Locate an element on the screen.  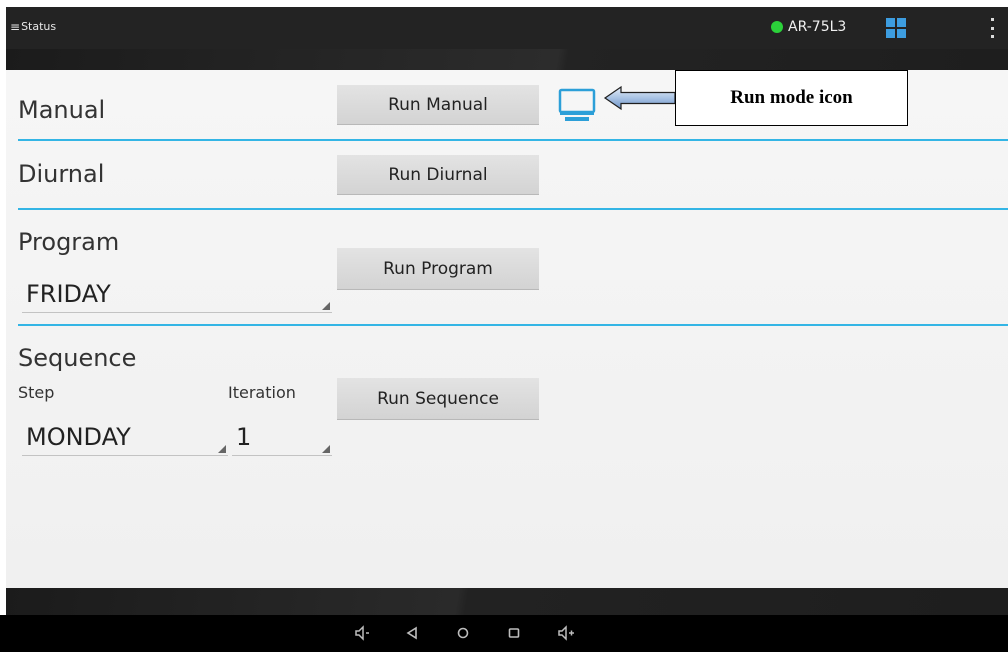
top-shadow-strip is located at coordinates (507, 59).